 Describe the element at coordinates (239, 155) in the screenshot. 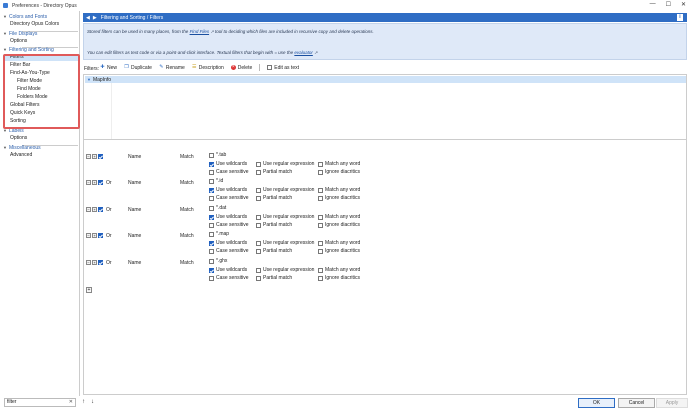

I see `rule-pattern-field: *.tab` at that location.